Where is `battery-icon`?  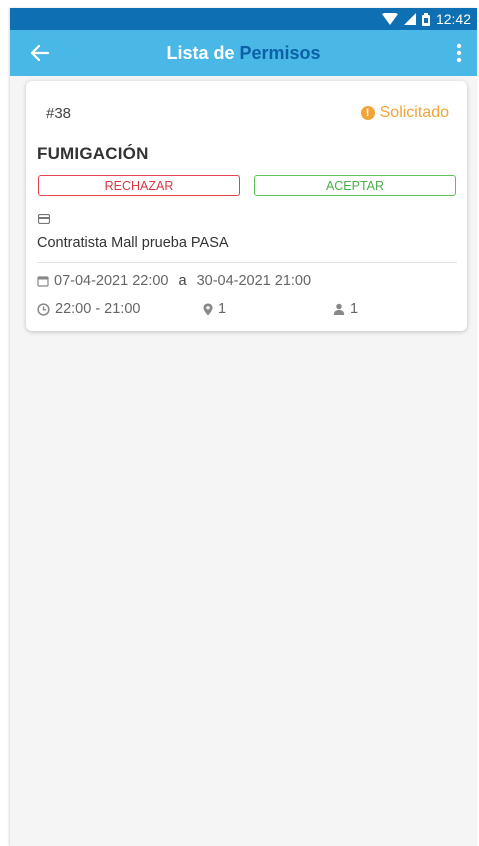
battery-icon is located at coordinates (425, 19).